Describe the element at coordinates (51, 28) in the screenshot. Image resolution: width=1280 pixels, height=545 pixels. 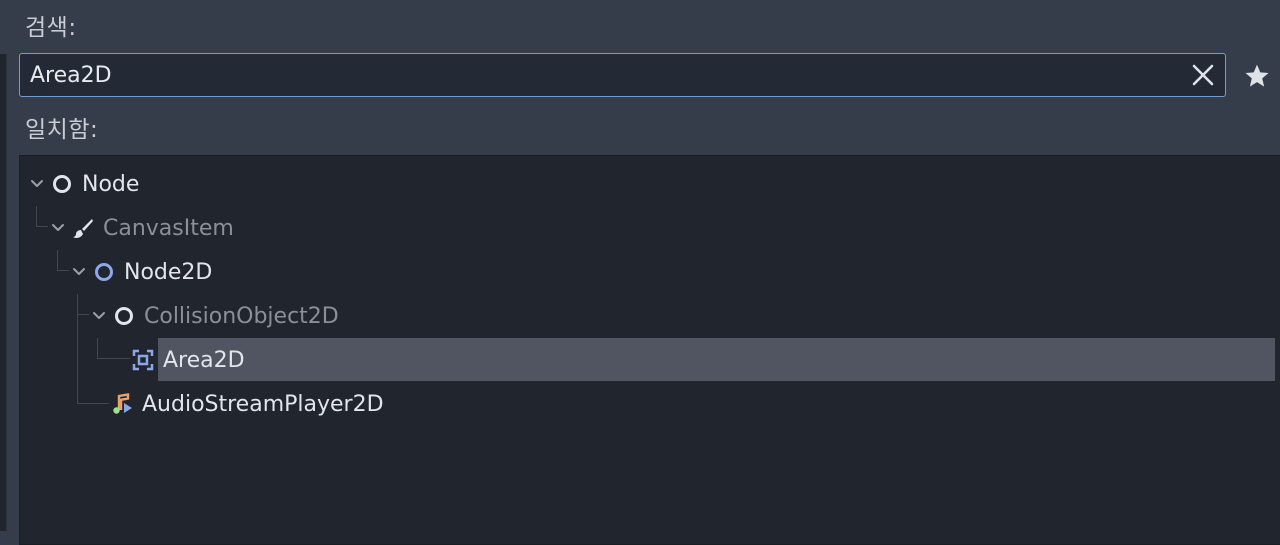
I see `search-label: 검색:` at that location.